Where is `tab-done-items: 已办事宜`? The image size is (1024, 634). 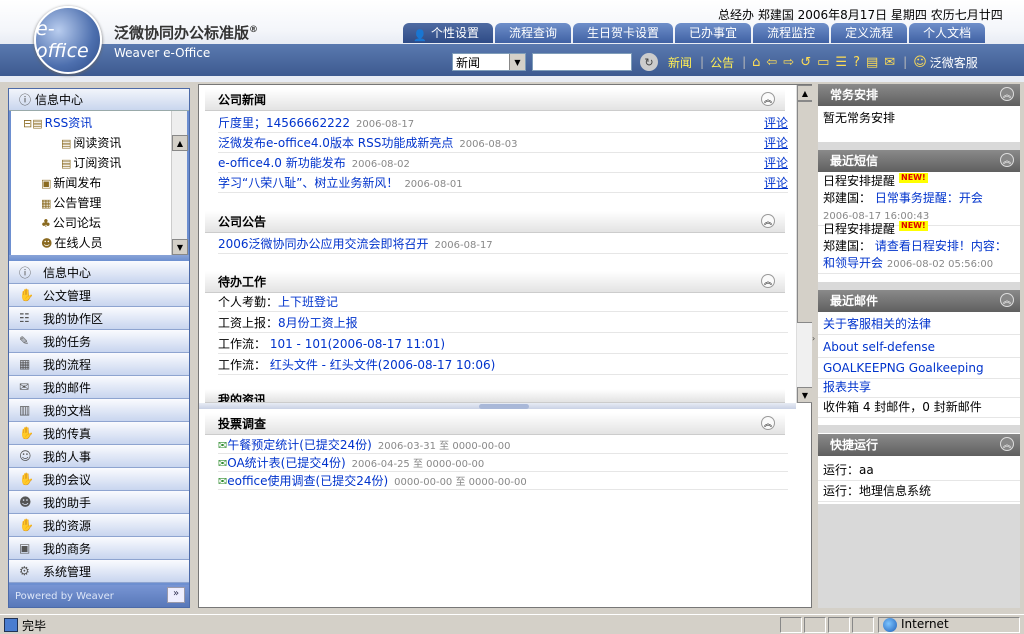 tab-done-items: 已办事宜 is located at coordinates (713, 33).